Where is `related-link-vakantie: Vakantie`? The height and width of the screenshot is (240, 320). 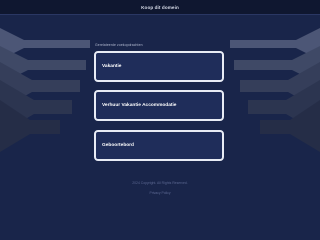 related-link-vakantie: Vakantie is located at coordinates (159, 66).